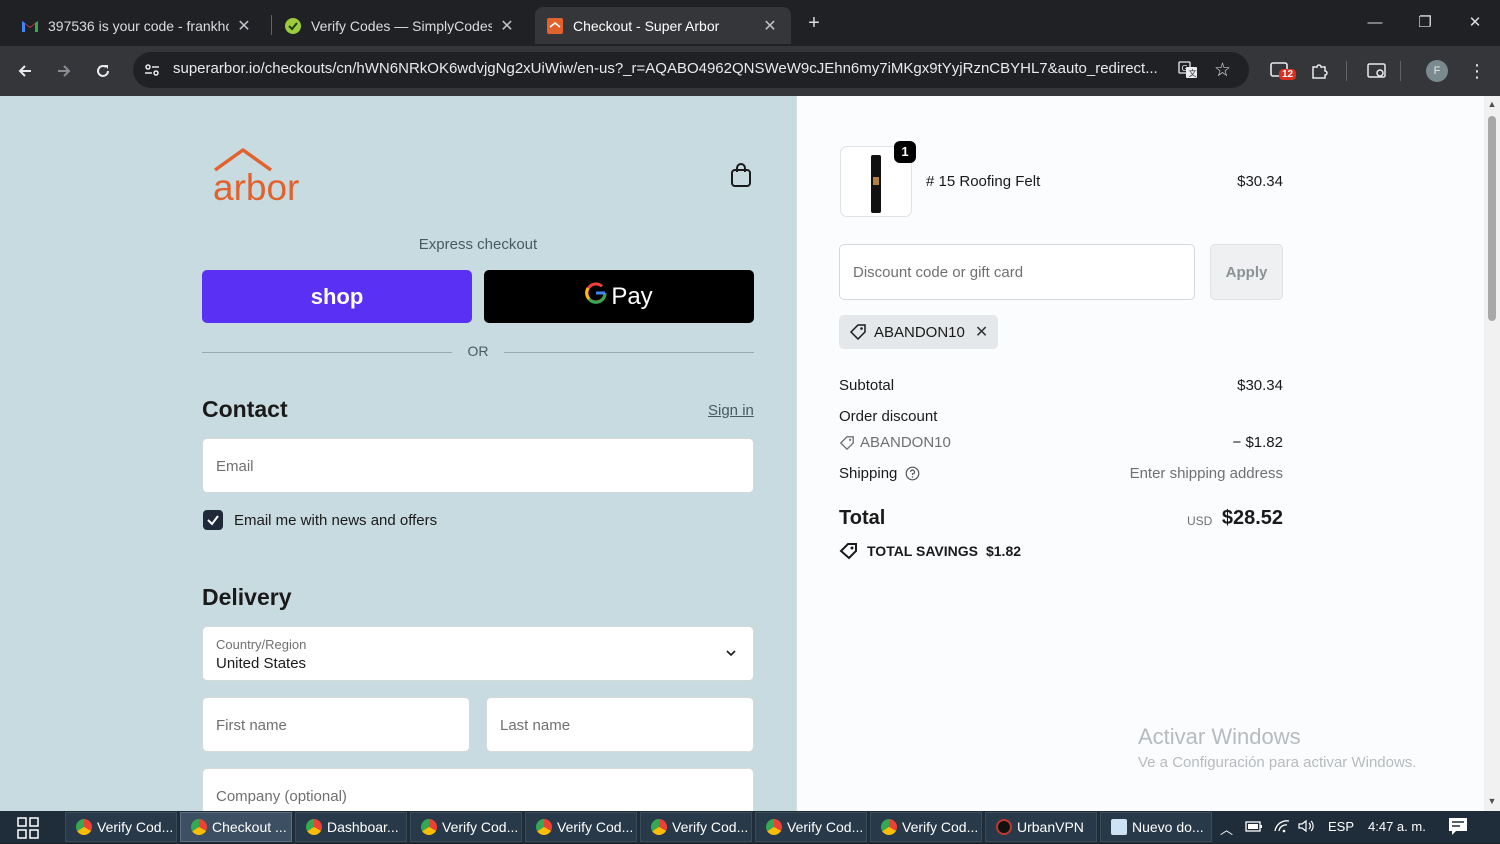  I want to click on country-value: United States, so click(261, 663).